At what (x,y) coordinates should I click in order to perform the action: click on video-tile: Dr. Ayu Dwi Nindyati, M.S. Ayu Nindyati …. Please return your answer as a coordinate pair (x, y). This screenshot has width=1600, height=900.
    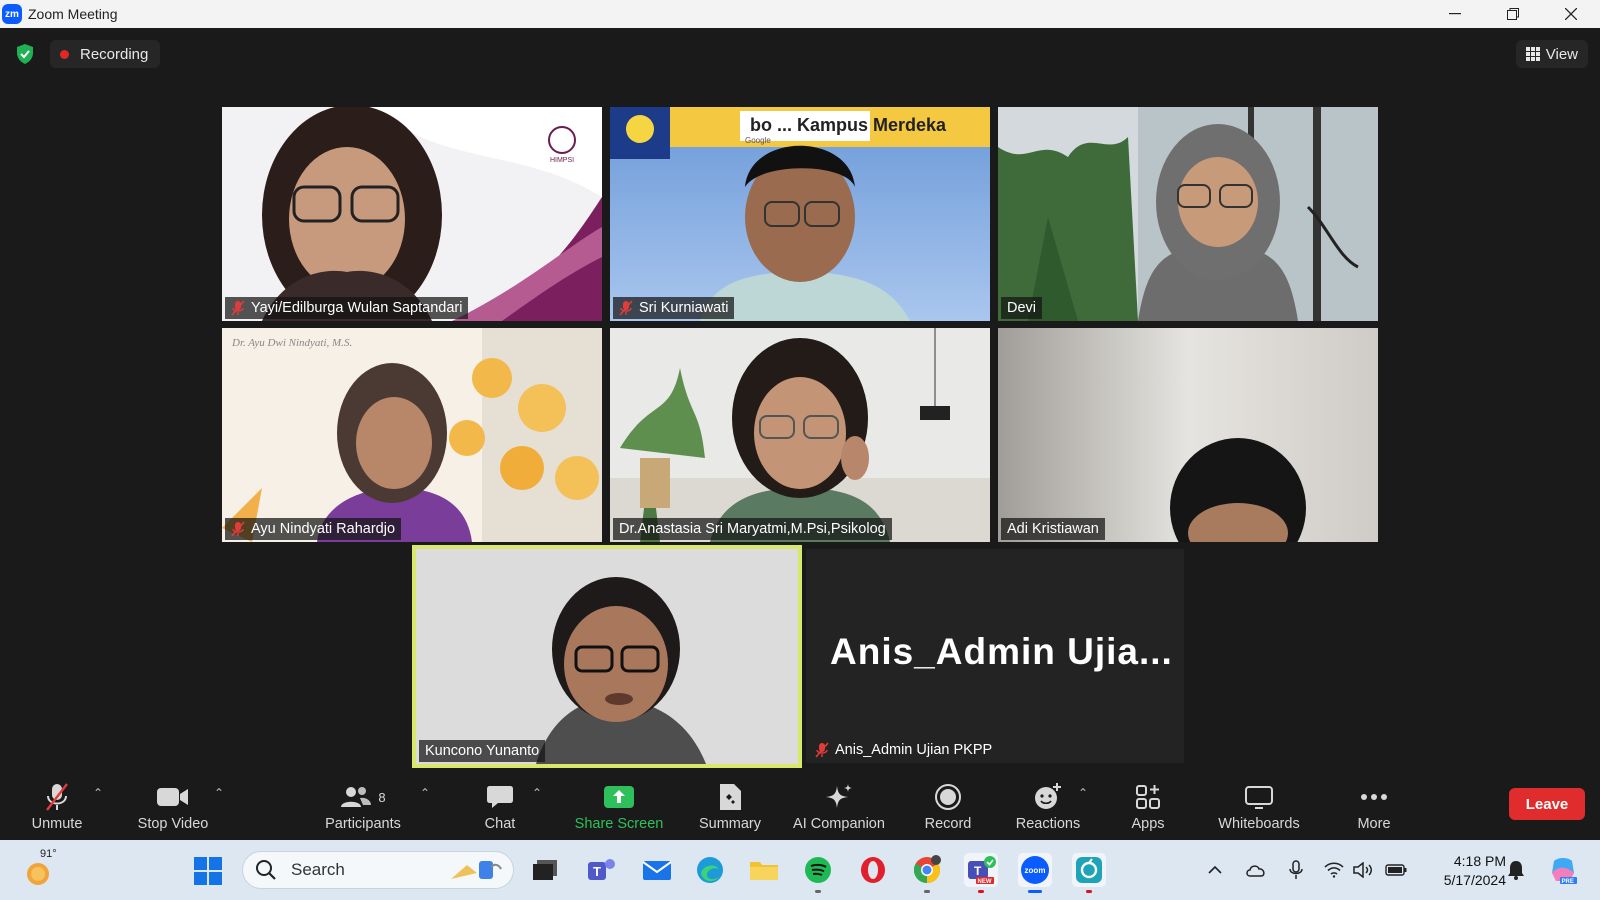
    Looking at the image, I should click on (412, 435).